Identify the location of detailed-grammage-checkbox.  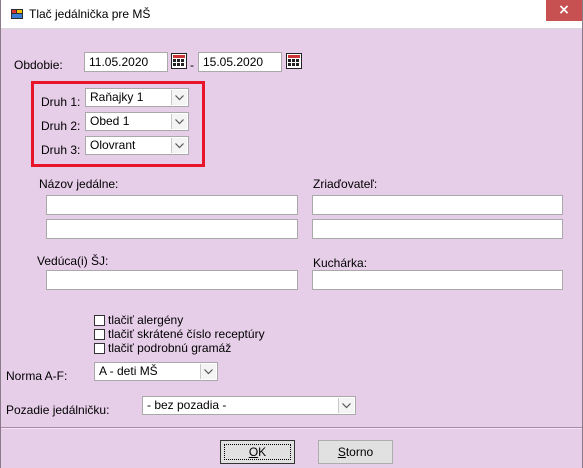
(99, 348).